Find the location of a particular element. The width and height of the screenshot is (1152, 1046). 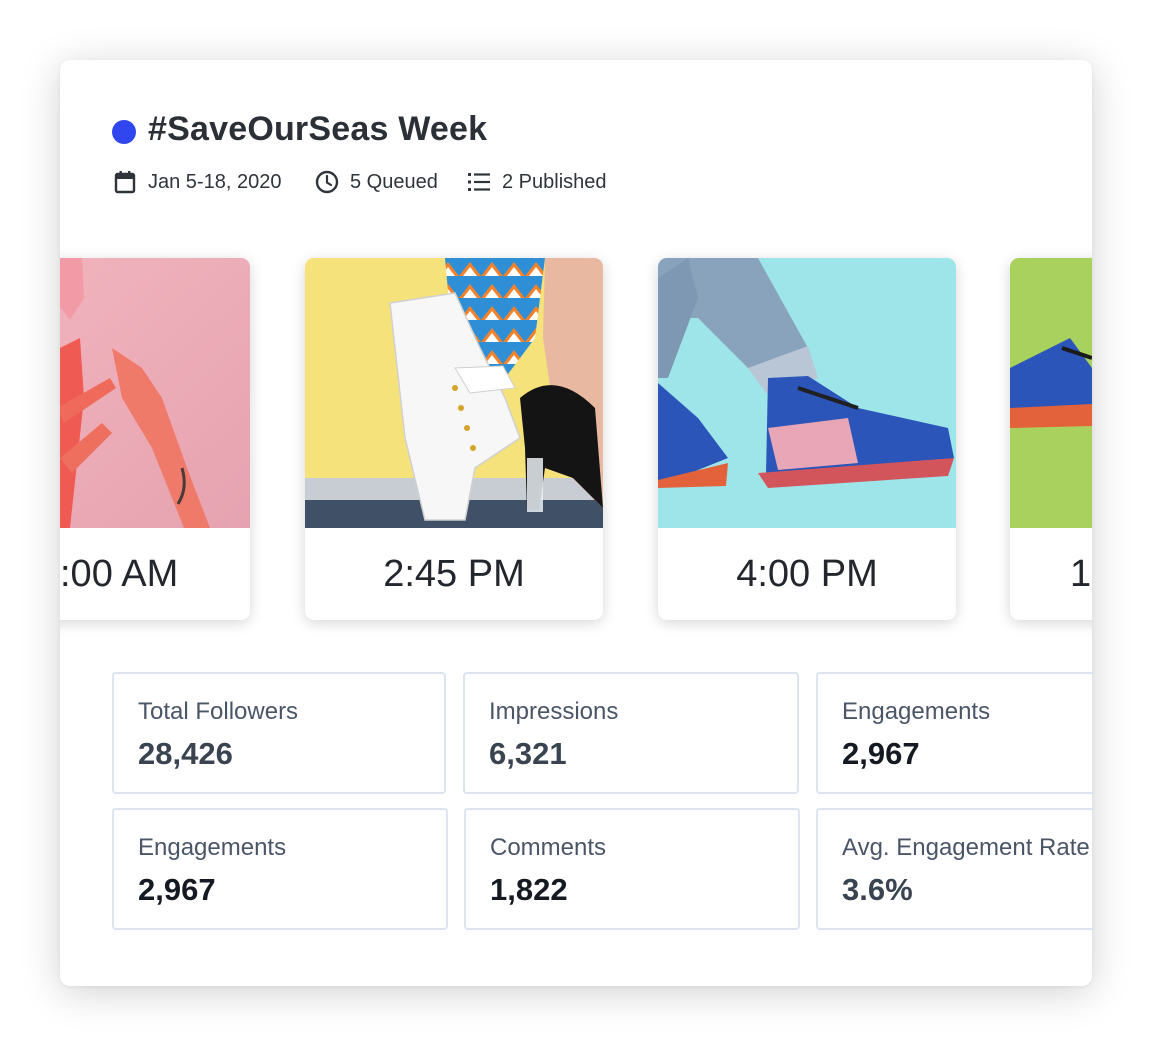

scheduled-post: 2:45 PM is located at coordinates (454, 439).